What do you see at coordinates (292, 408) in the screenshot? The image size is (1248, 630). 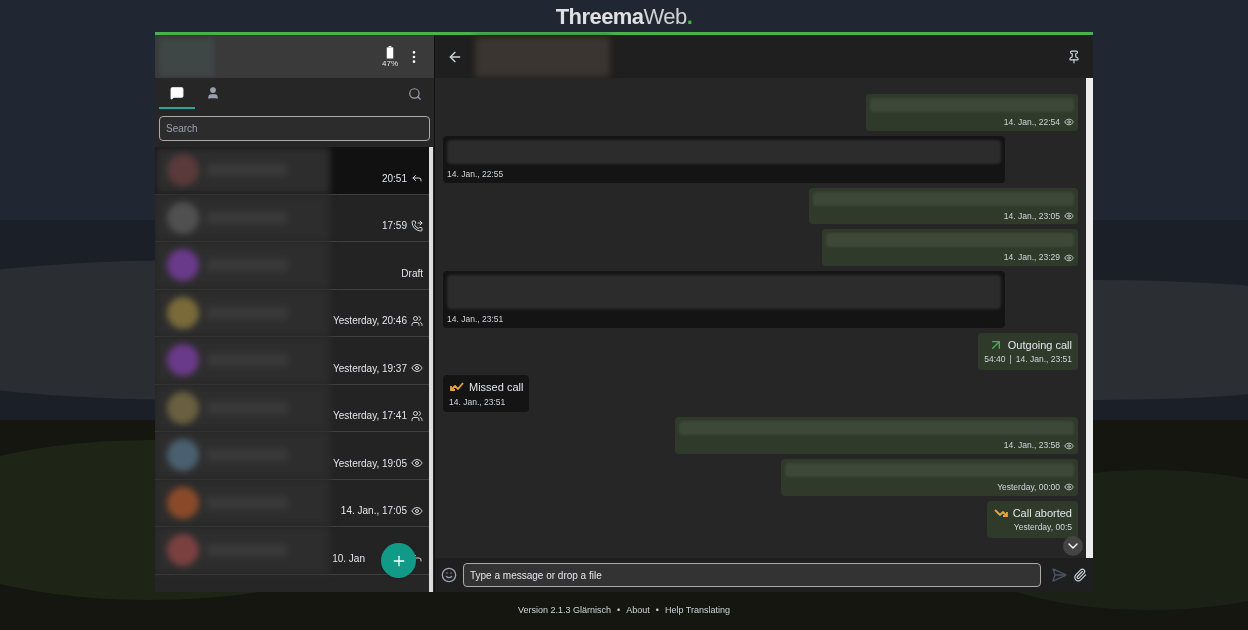 I see `conversation-item: Yesterday, 17:41` at bounding box center [292, 408].